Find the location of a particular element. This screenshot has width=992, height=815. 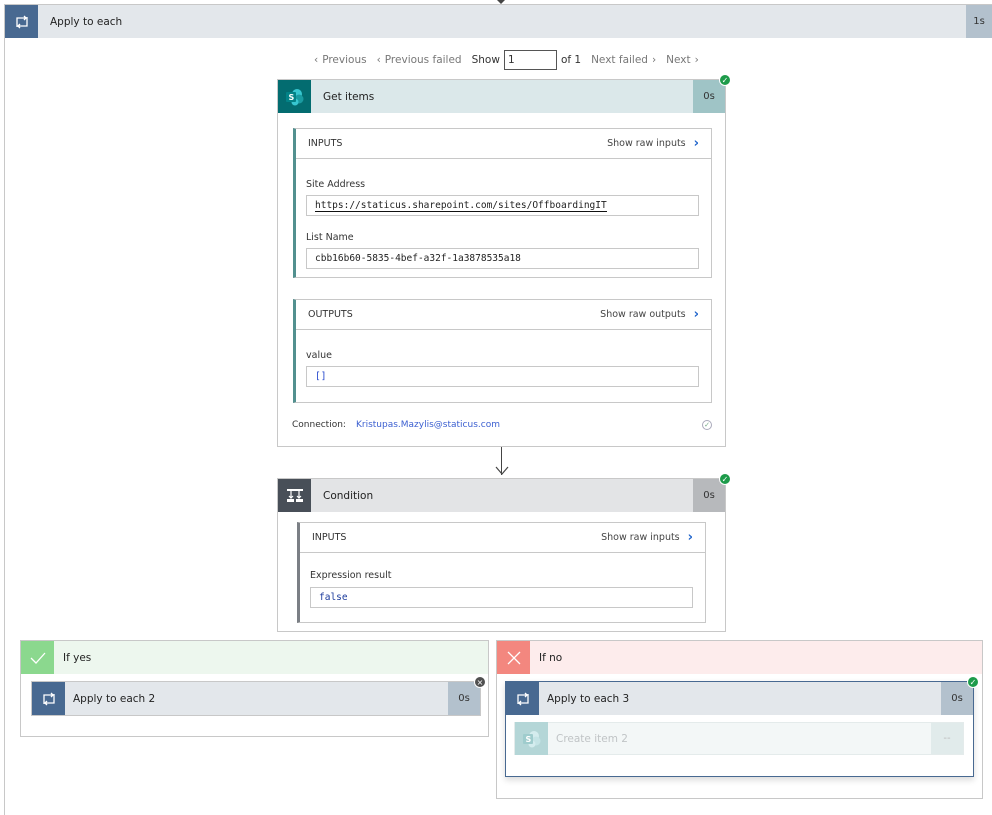

condition-header: Condition 0s is located at coordinates (501, 495).